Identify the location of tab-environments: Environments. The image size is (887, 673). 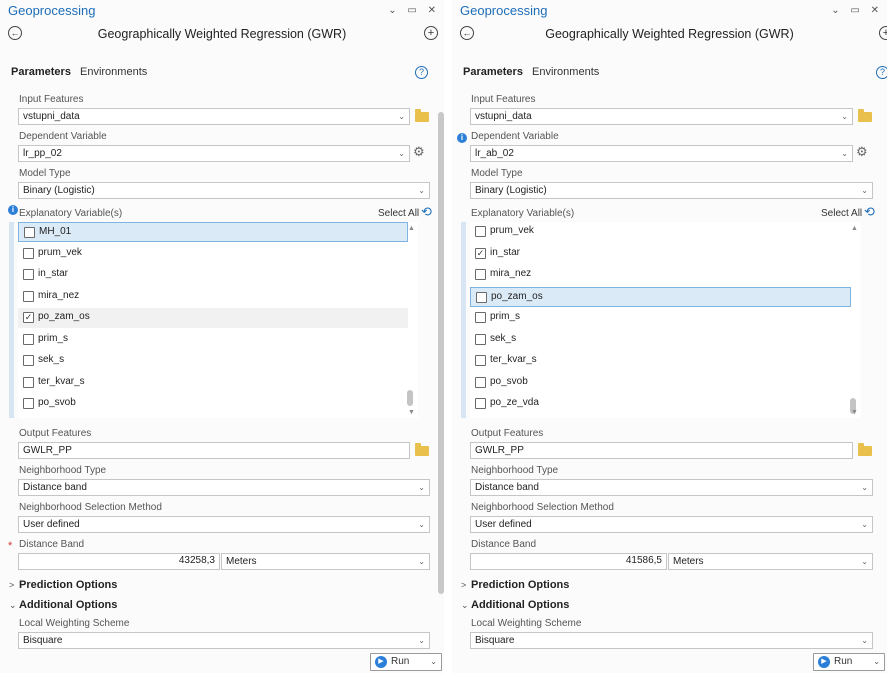
(565, 72).